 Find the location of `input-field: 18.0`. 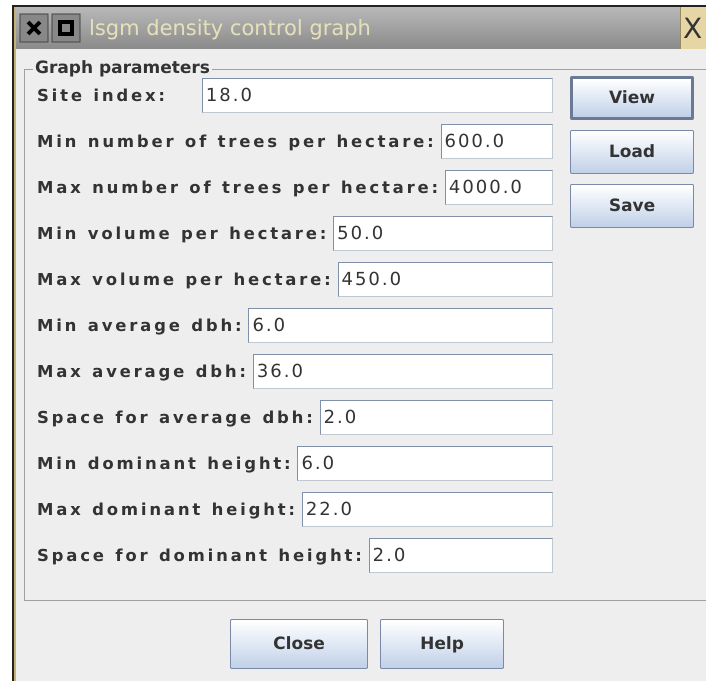

input-field: 18.0 is located at coordinates (377, 95).